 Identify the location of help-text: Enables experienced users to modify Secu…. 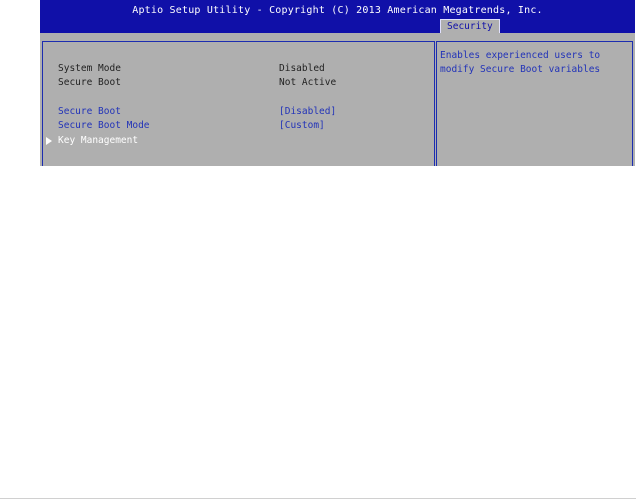
(520, 62).